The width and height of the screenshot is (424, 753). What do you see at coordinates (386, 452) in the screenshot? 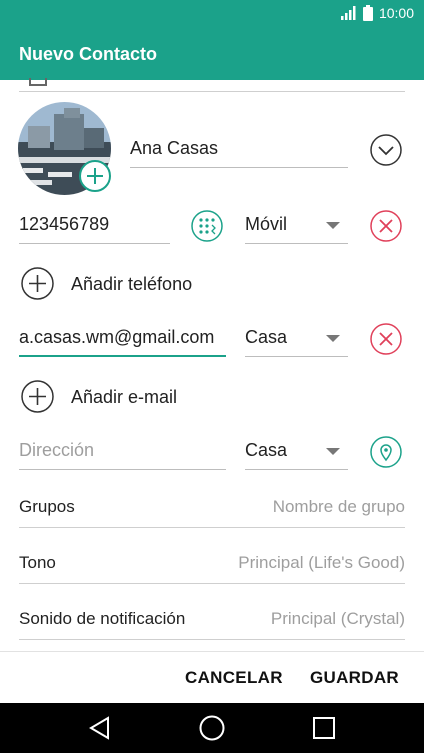
I see `location-pin-button` at bounding box center [386, 452].